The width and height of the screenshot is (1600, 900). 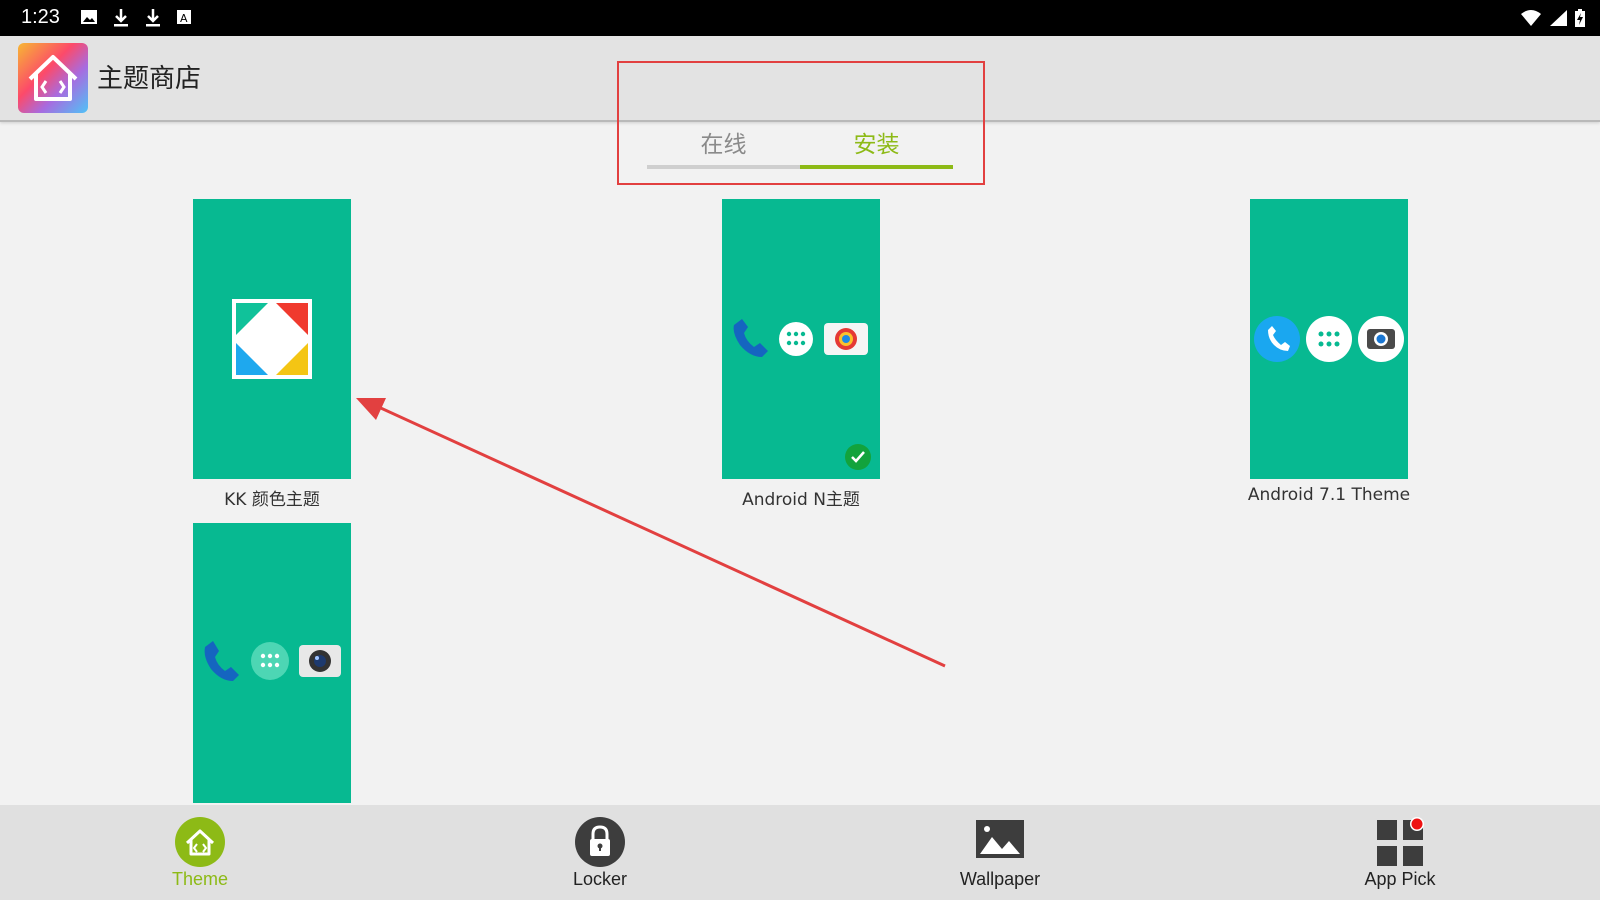 What do you see at coordinates (1000, 839) in the screenshot?
I see `image-icon` at bounding box center [1000, 839].